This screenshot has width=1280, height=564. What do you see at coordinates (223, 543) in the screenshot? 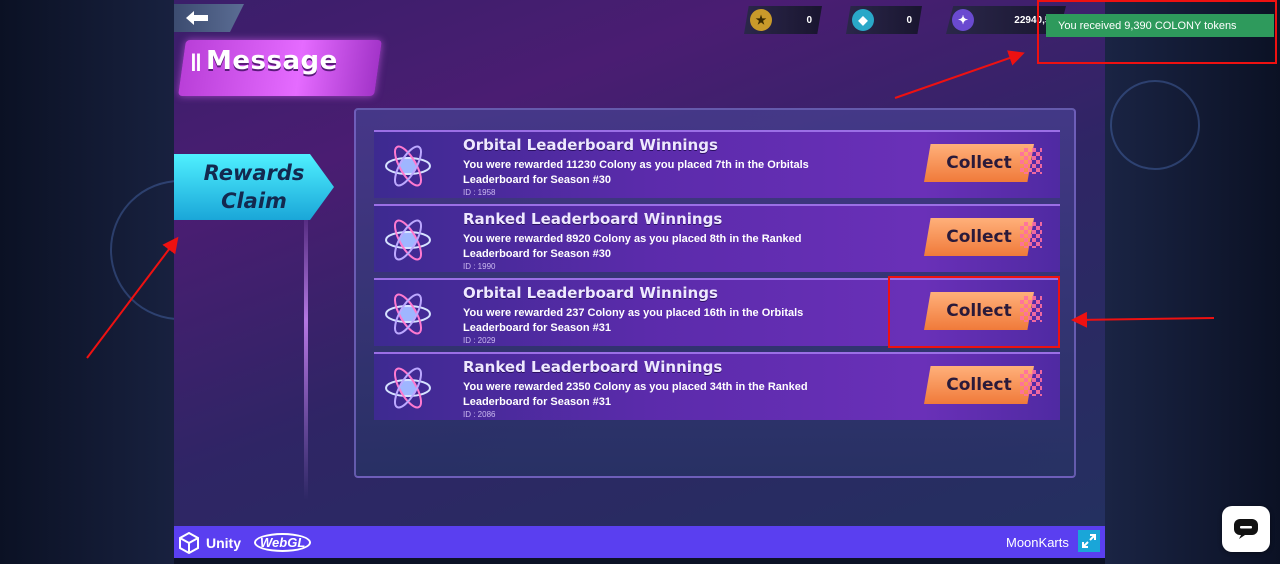
I see `engine-label: Unity` at bounding box center [223, 543].